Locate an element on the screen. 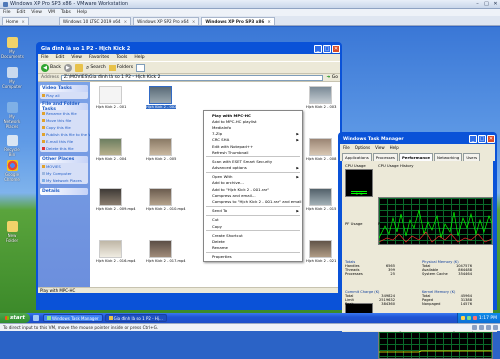 The width and height of the screenshot is (500, 359). views-button is located at coordinates (141, 67).